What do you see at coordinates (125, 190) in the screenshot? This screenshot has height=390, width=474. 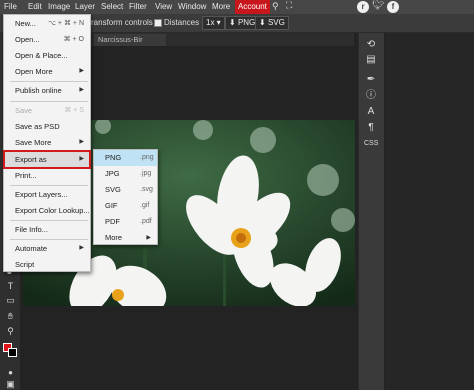 I see `export-svg: SVG .svg` at bounding box center [125, 190].